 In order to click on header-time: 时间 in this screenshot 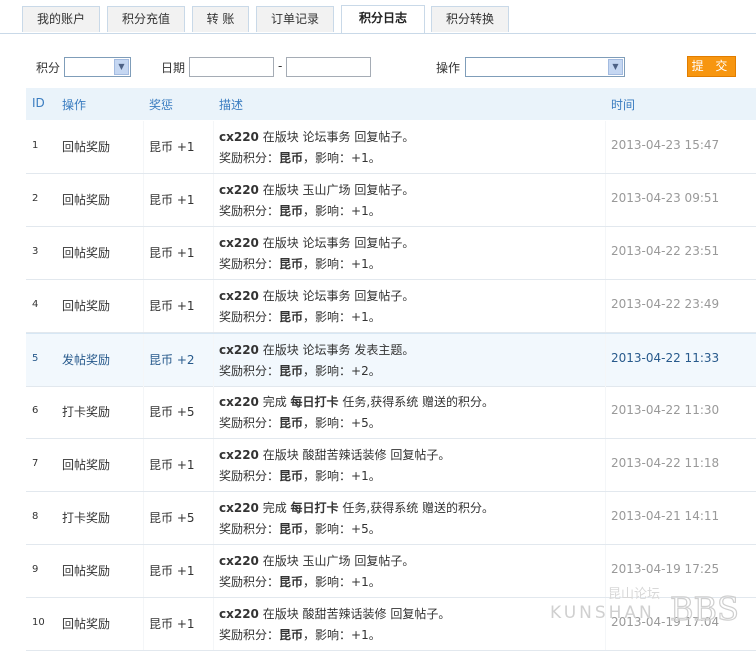, I will do `click(623, 105)`.